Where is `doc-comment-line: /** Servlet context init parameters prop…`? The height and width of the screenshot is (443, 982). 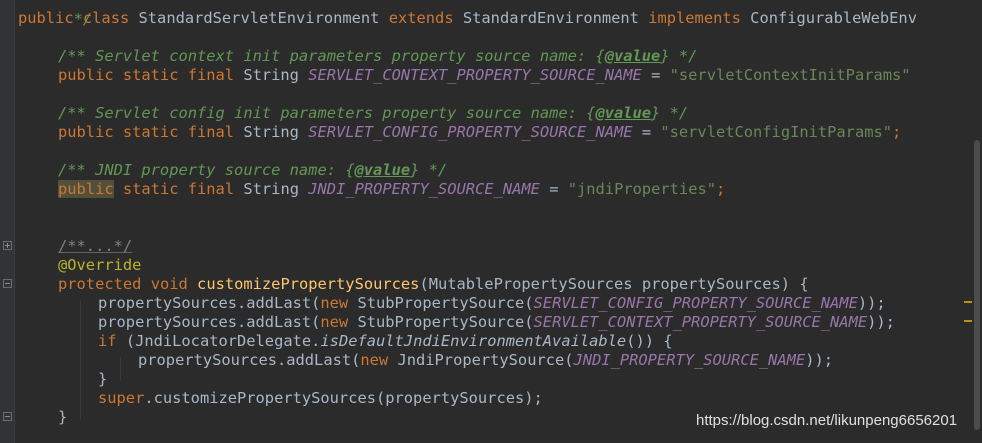
doc-comment-line: /** Servlet context init parameters prop… is located at coordinates (378, 56).